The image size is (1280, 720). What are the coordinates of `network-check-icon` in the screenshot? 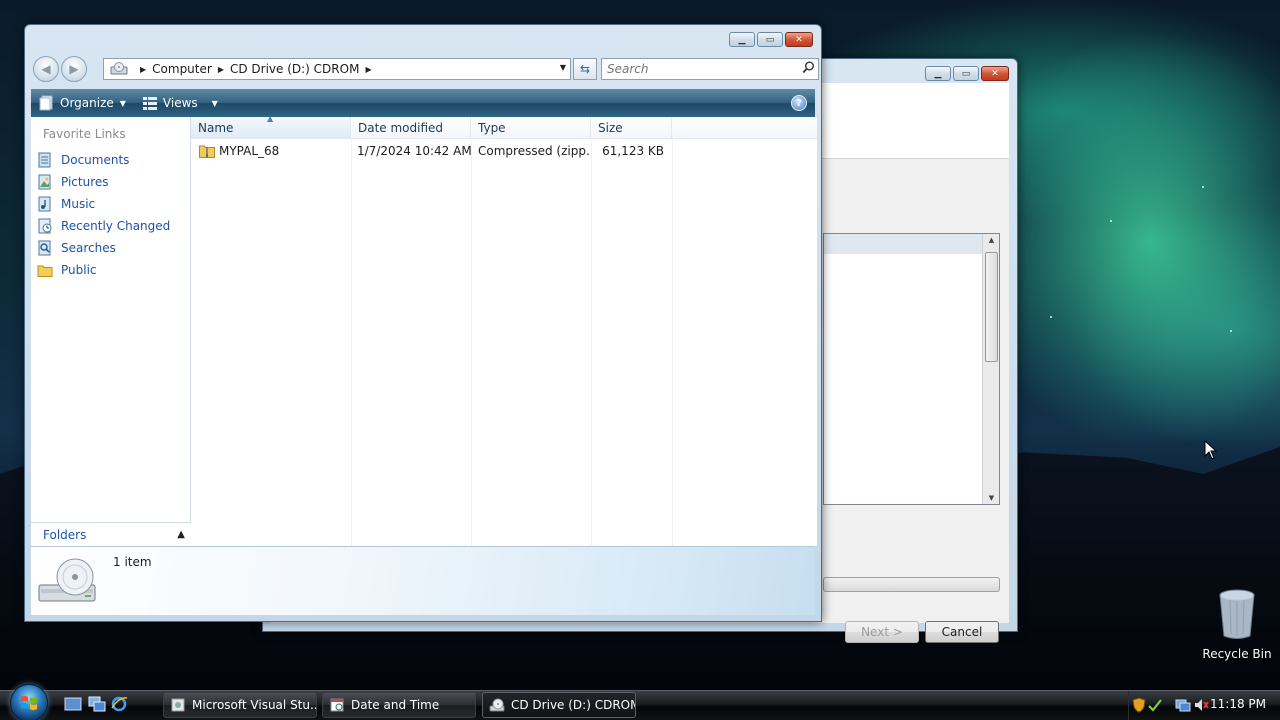 It's located at (1155, 705).